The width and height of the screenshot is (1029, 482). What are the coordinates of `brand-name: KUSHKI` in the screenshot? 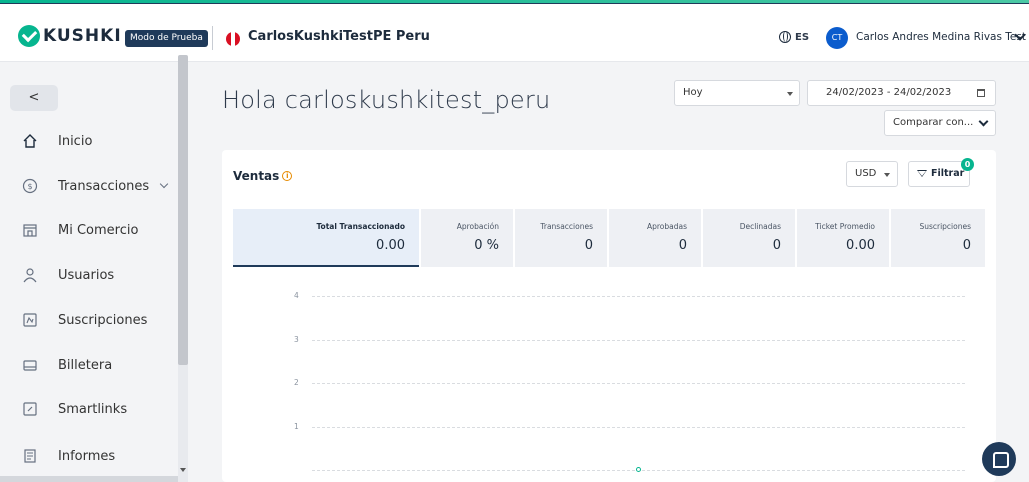 It's located at (82, 36).